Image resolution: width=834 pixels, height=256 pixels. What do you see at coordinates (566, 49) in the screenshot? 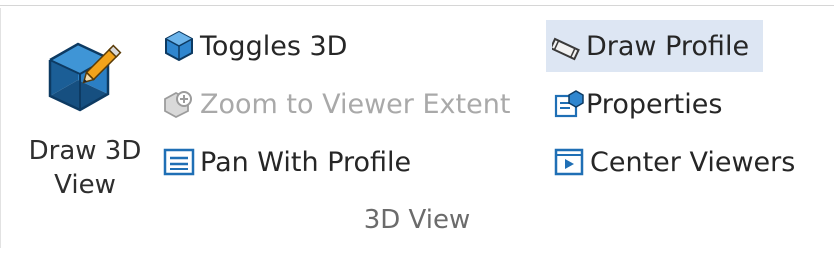
I see `draw-profile-icon` at bounding box center [566, 49].